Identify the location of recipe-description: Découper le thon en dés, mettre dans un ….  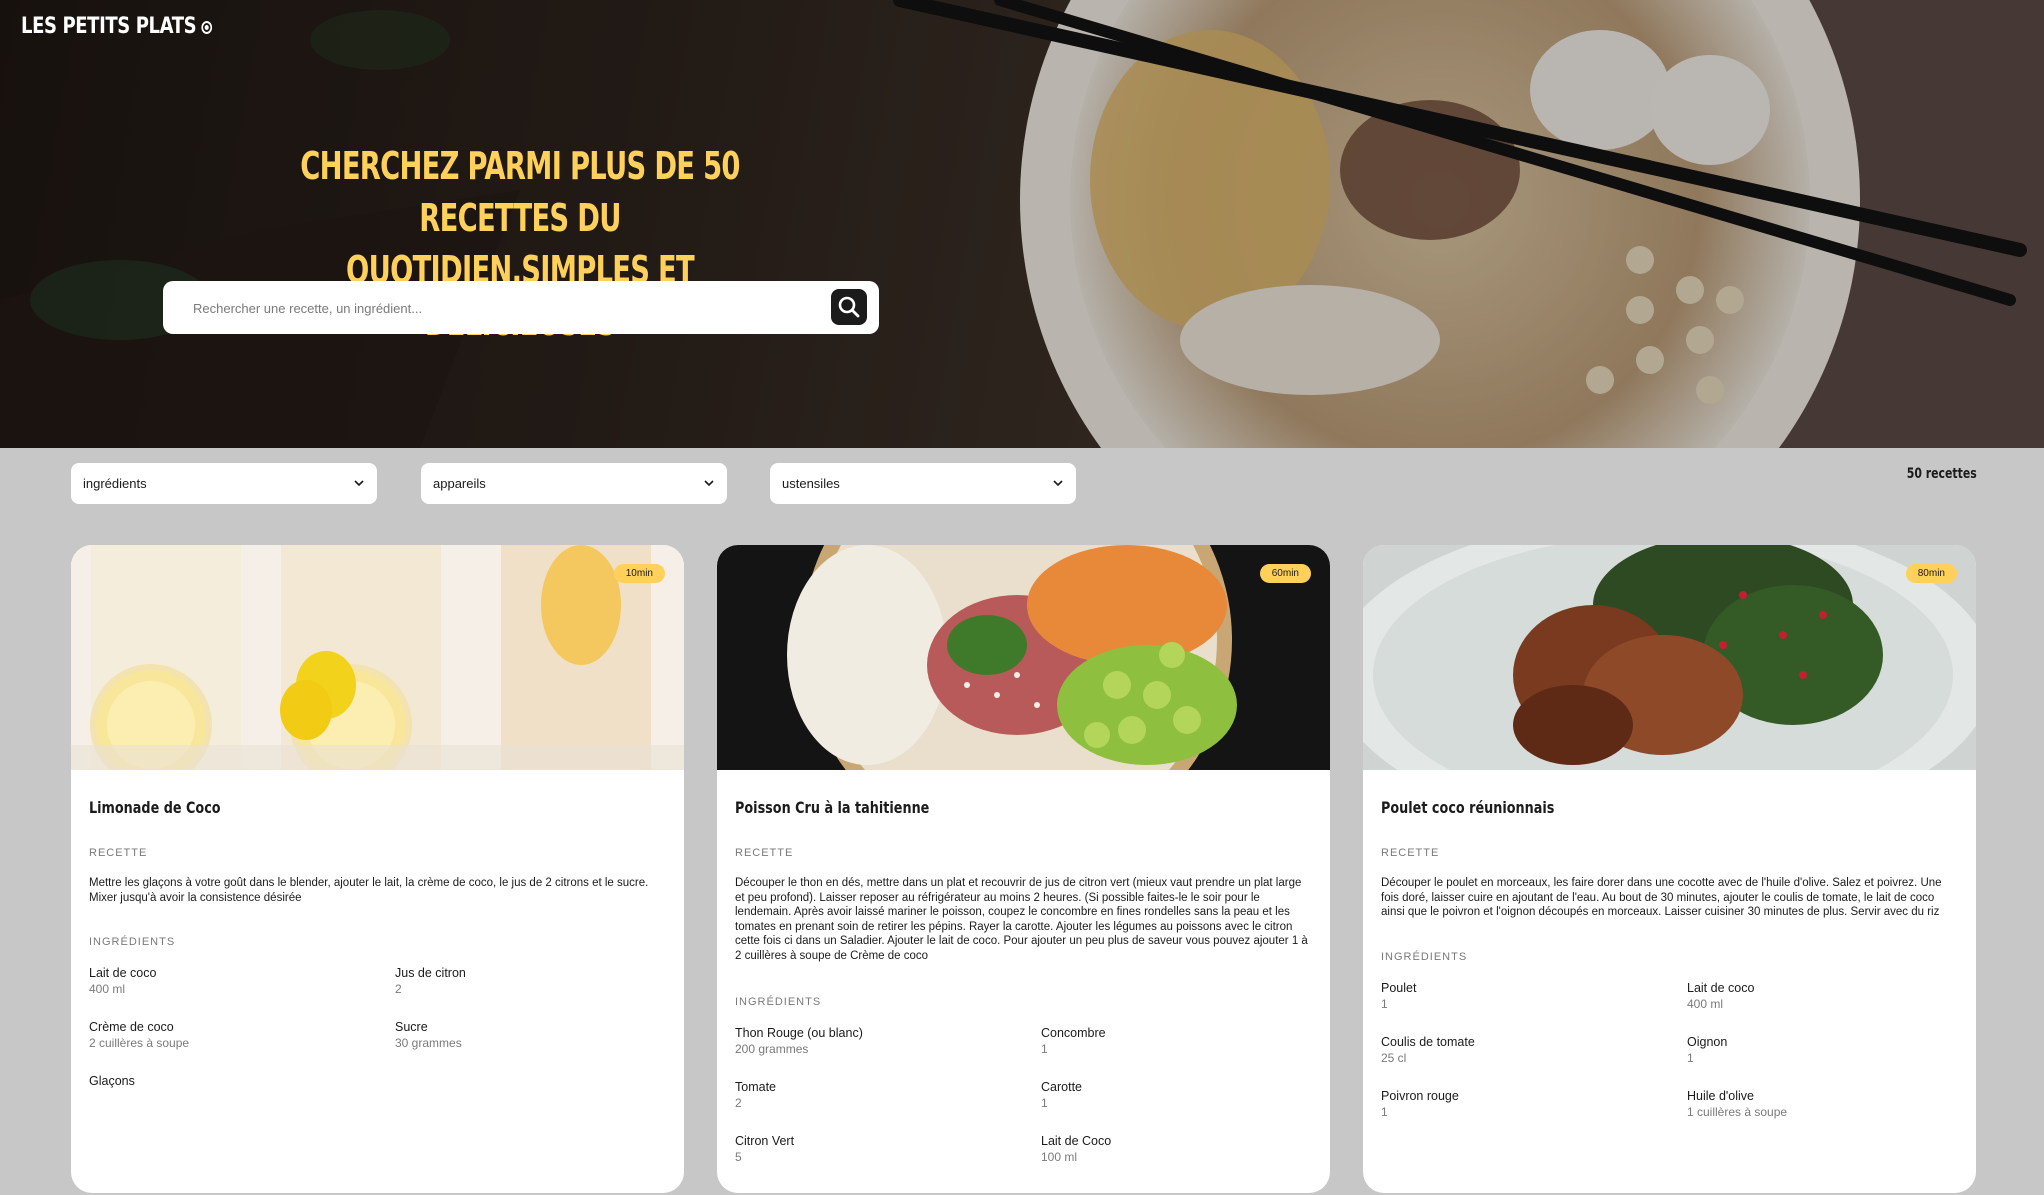
(1021, 919).